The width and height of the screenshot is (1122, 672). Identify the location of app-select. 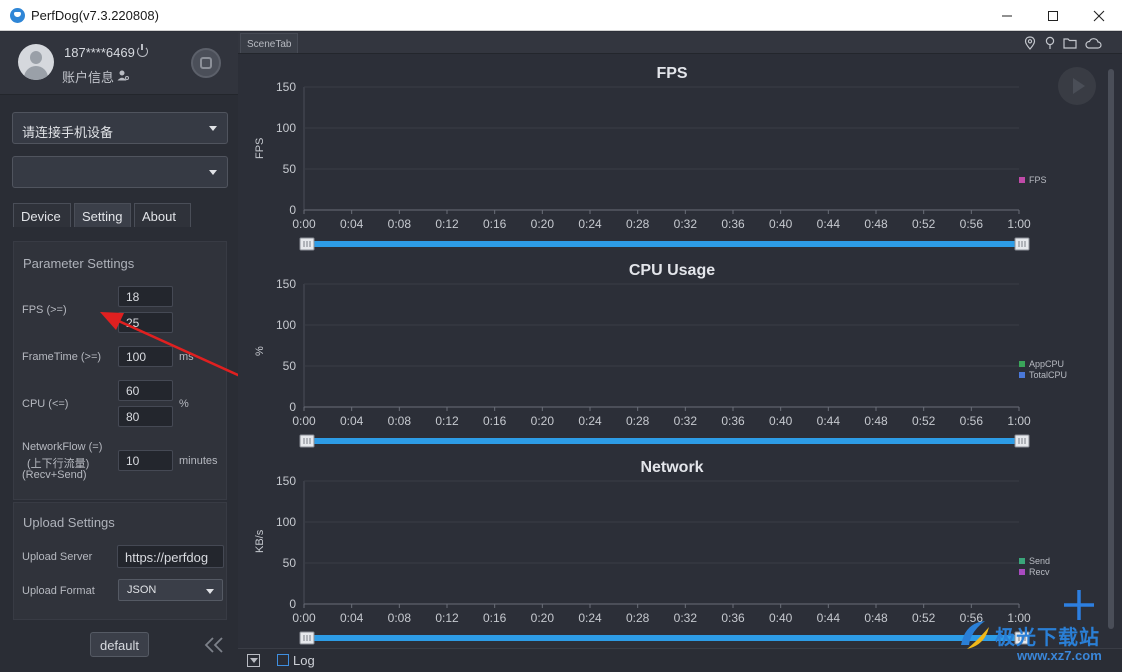
(120, 172).